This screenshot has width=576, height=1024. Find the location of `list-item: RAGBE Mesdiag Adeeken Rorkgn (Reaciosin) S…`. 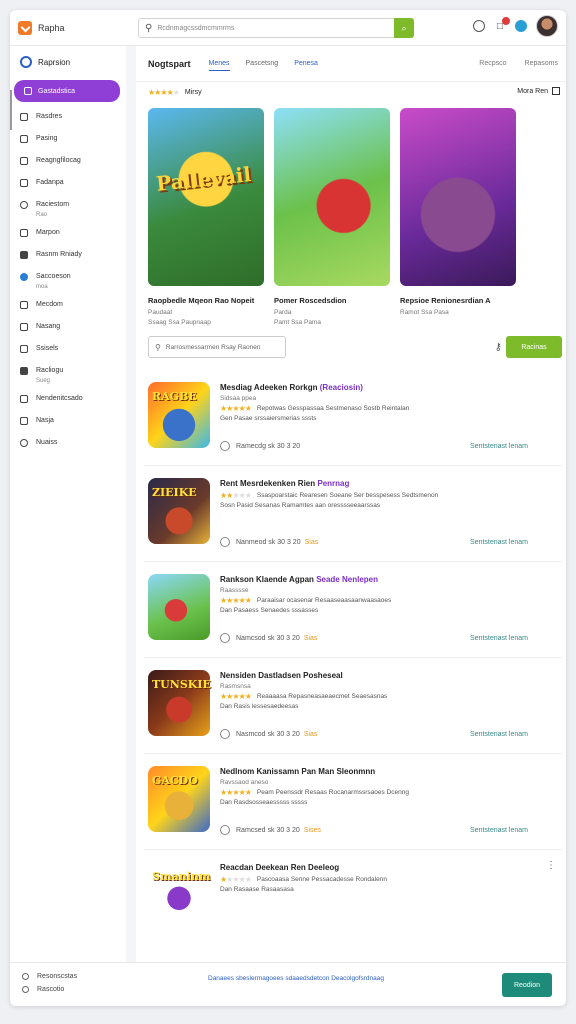

list-item: RAGBE Mesdiag Adeeken Rorkgn (Reaciosin) S… is located at coordinates (353, 418).